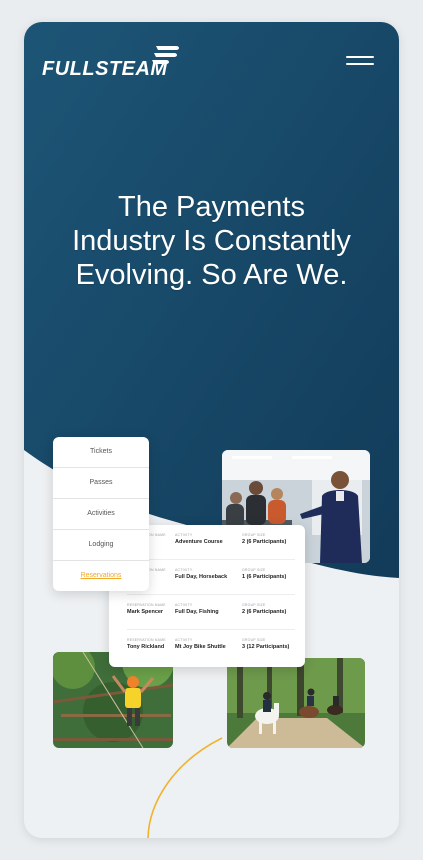 The image size is (423, 860). I want to click on flag-logo-icon, so click(165, 55).